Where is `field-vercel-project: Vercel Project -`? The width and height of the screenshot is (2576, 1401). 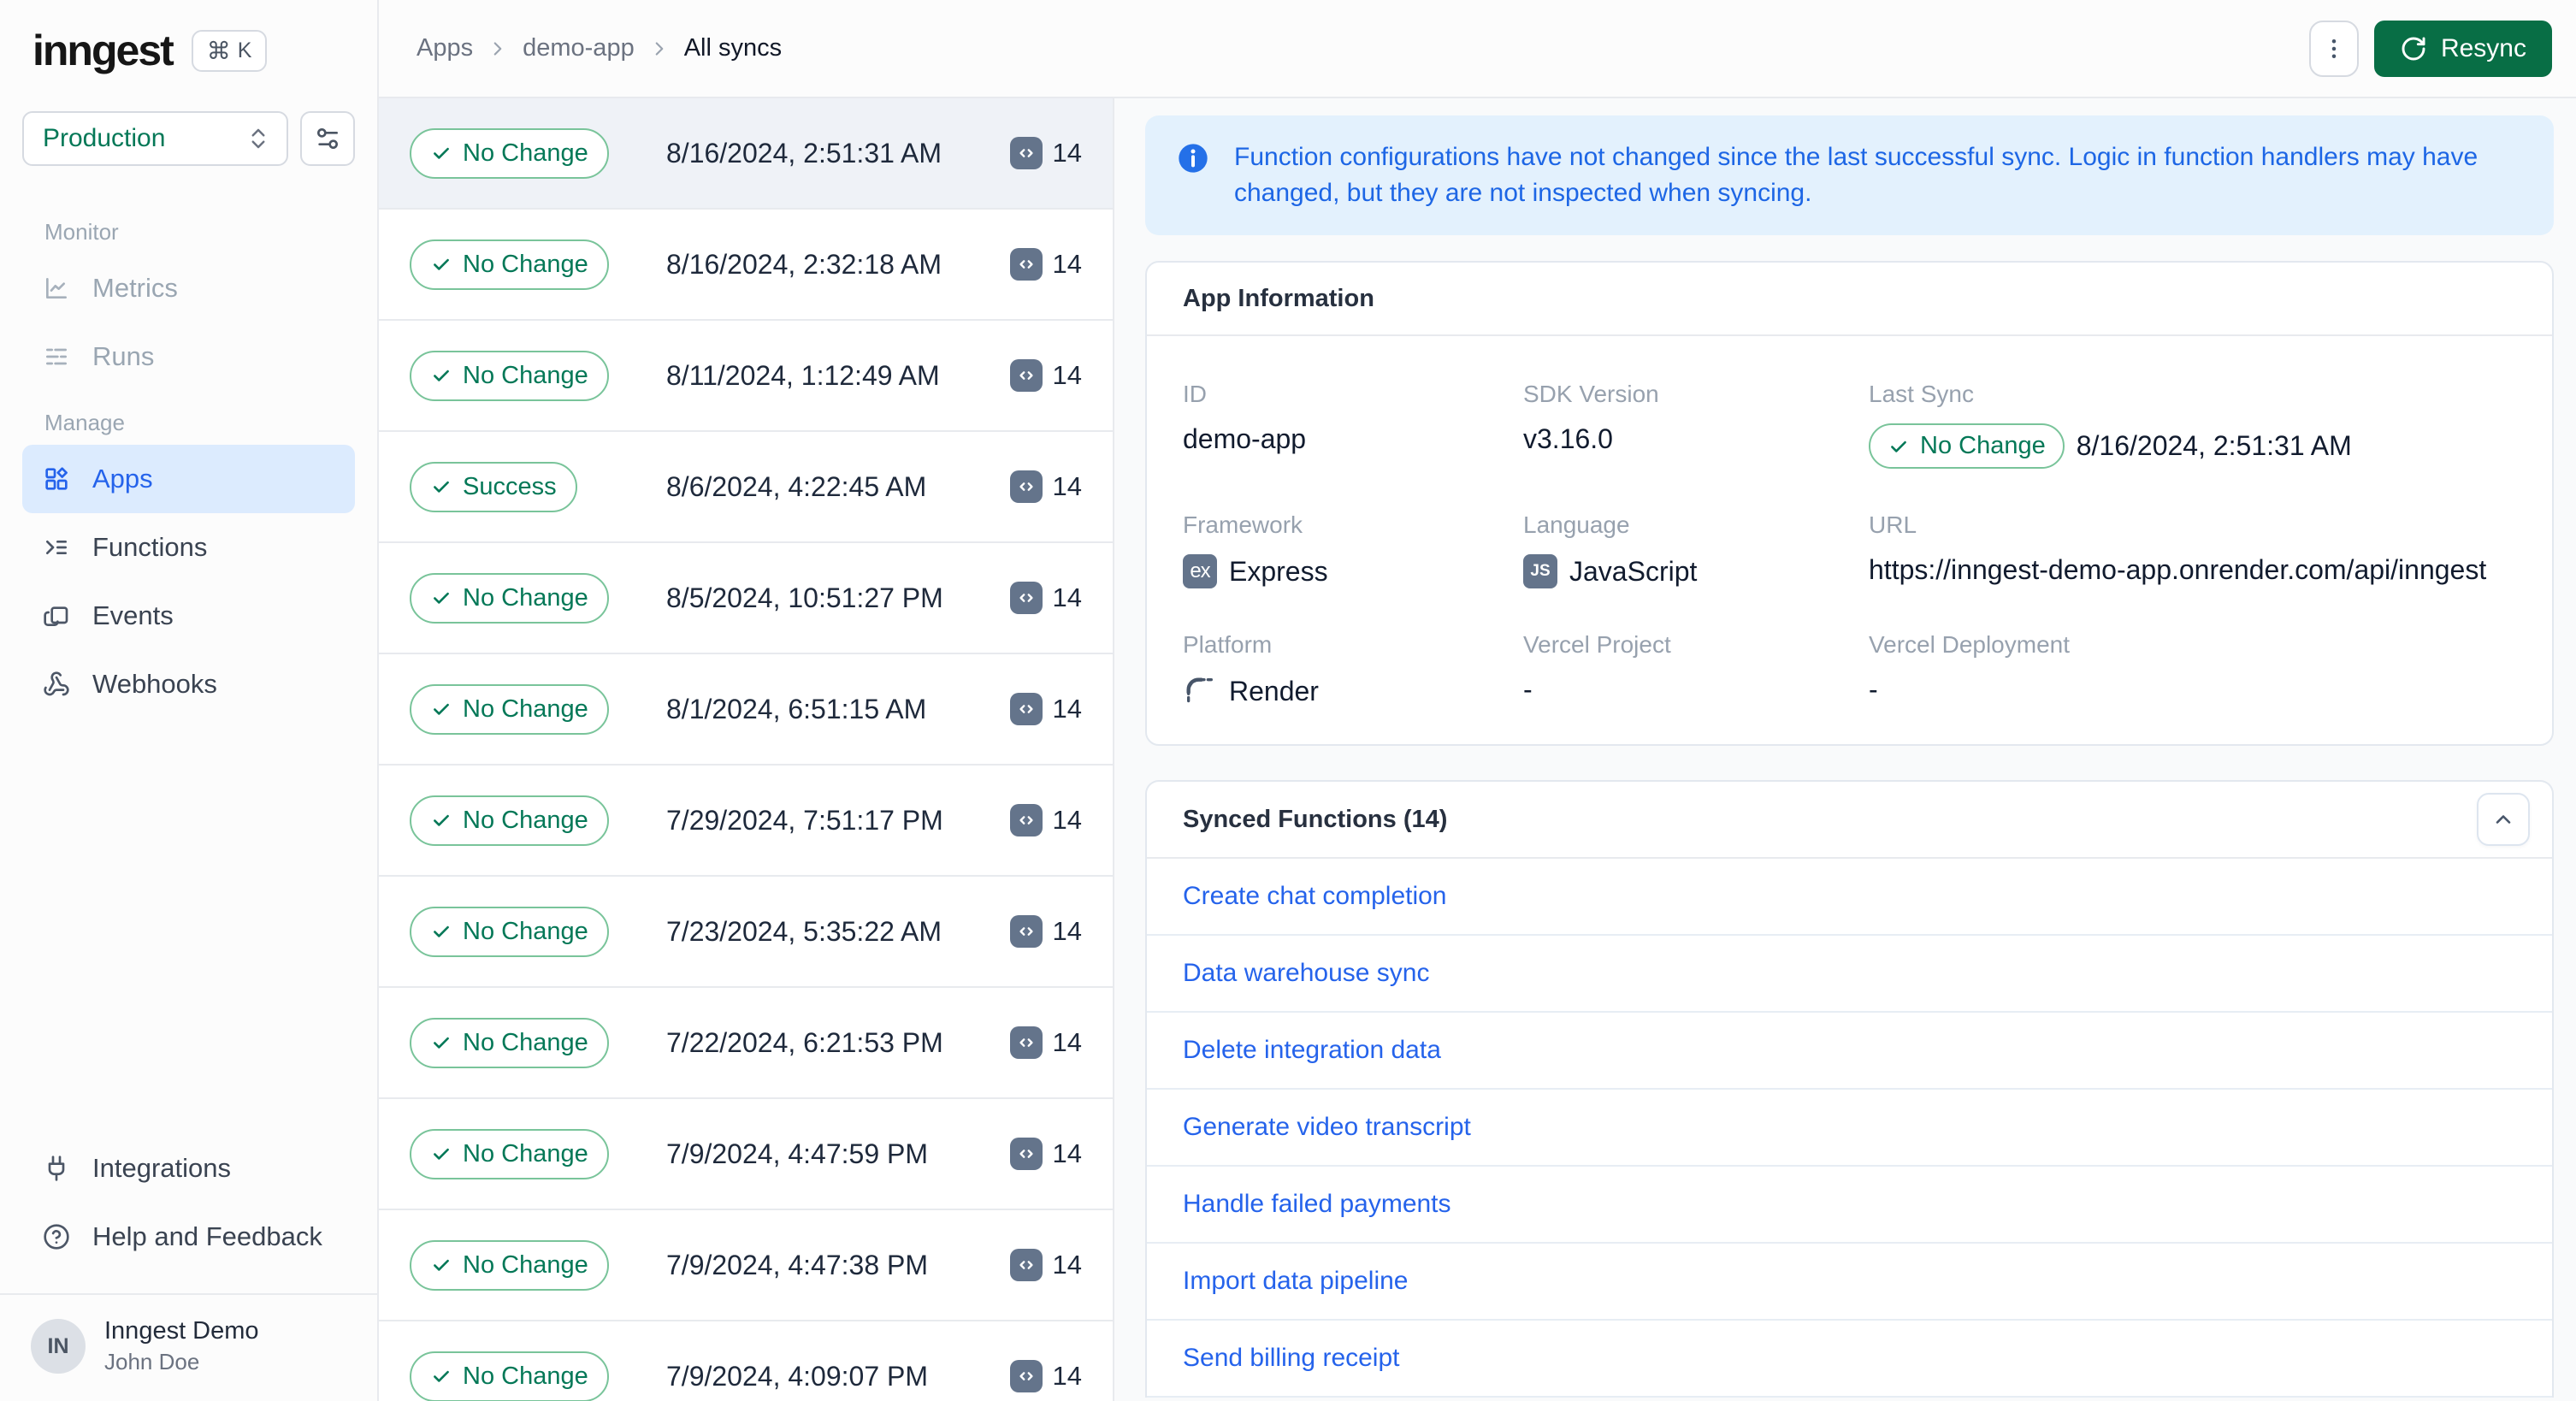 field-vercel-project: Vercel Project - is located at coordinates (1696, 669).